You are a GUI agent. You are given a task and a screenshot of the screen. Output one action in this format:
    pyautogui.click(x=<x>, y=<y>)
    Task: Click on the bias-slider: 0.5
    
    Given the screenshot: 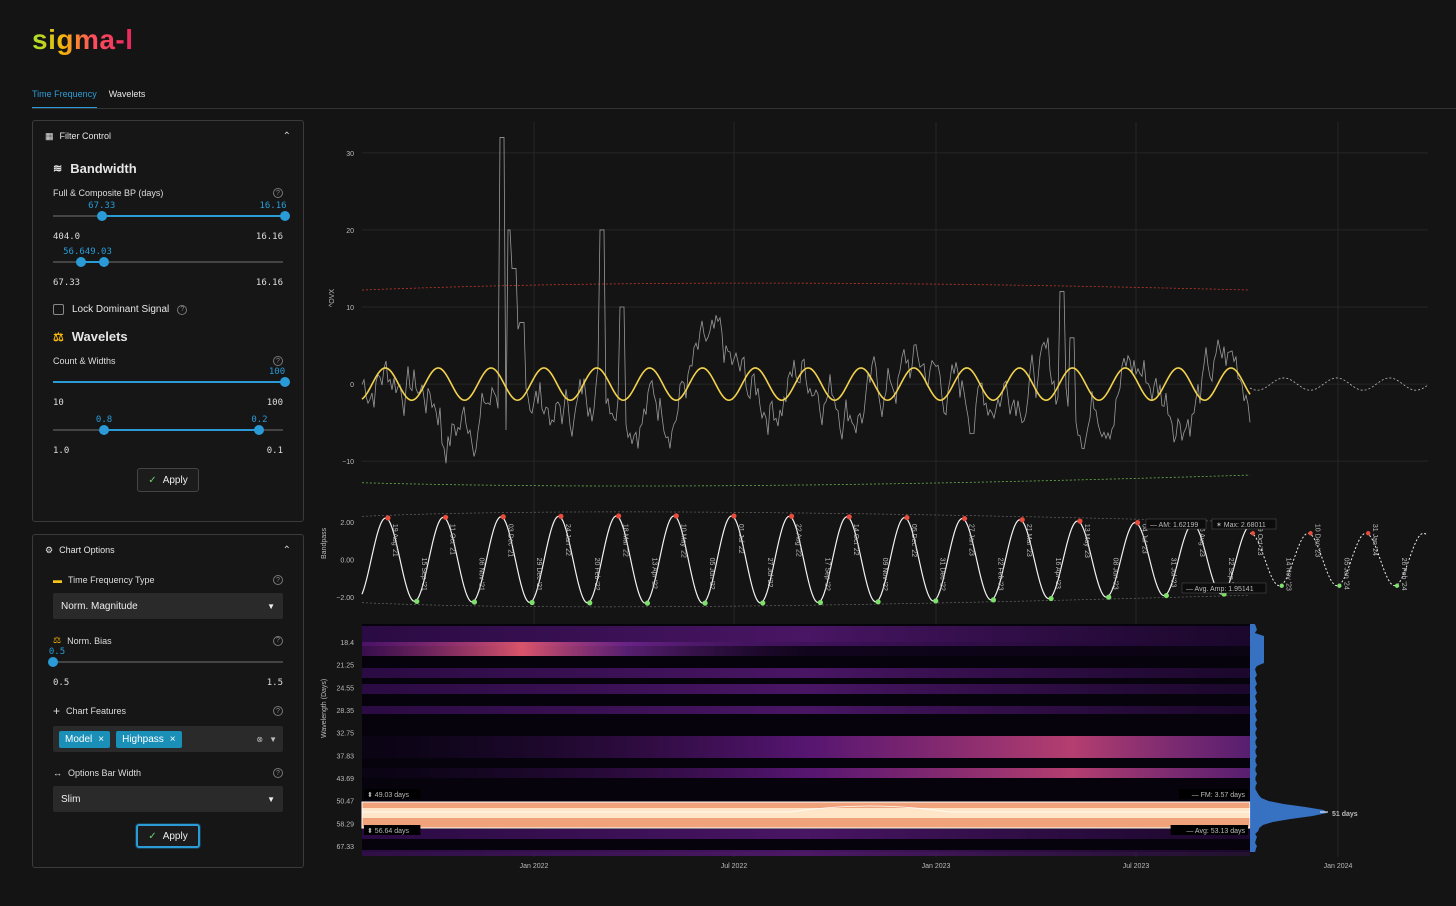 What is the action you would take?
    pyautogui.click(x=165, y=662)
    